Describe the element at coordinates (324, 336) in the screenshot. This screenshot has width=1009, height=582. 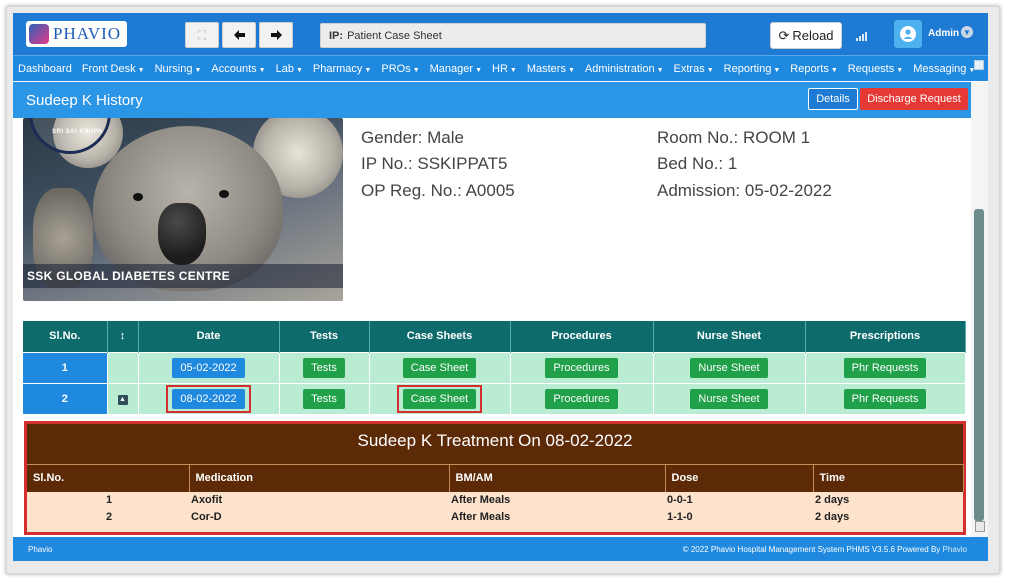
I see `col-header-tests: Tests` at that location.